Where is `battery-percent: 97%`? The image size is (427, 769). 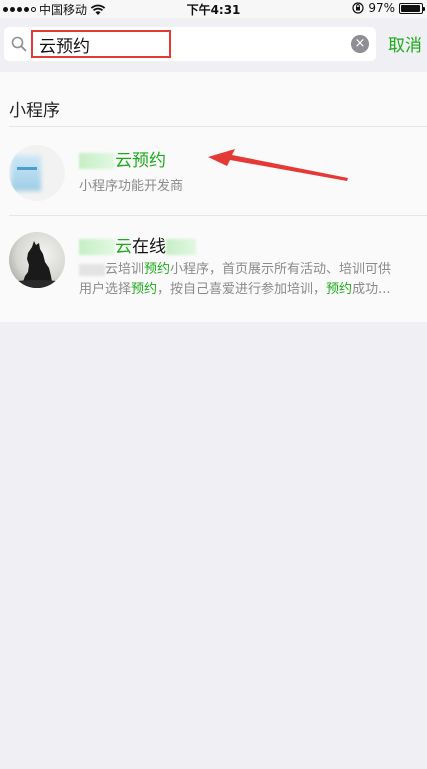
battery-percent: 97% is located at coordinates (381, 8).